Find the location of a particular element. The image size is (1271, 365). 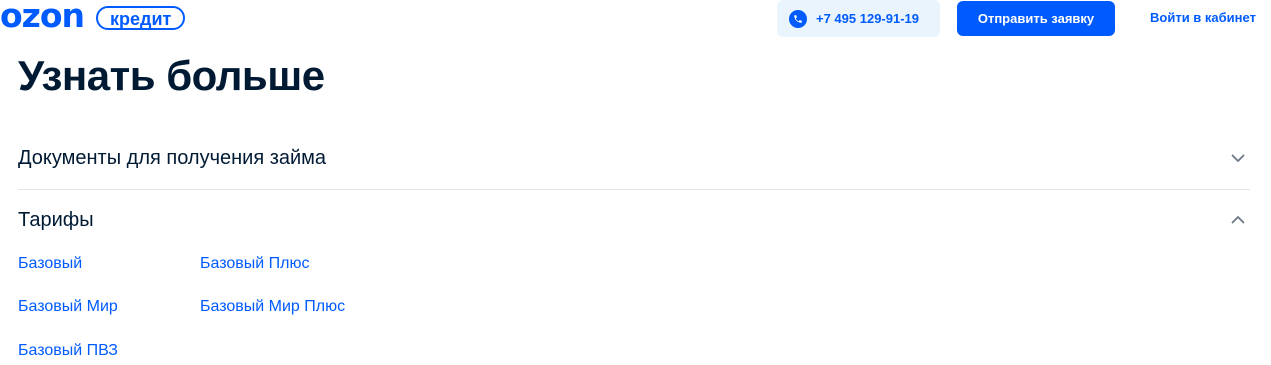

accordion-divider is located at coordinates (634, 189).